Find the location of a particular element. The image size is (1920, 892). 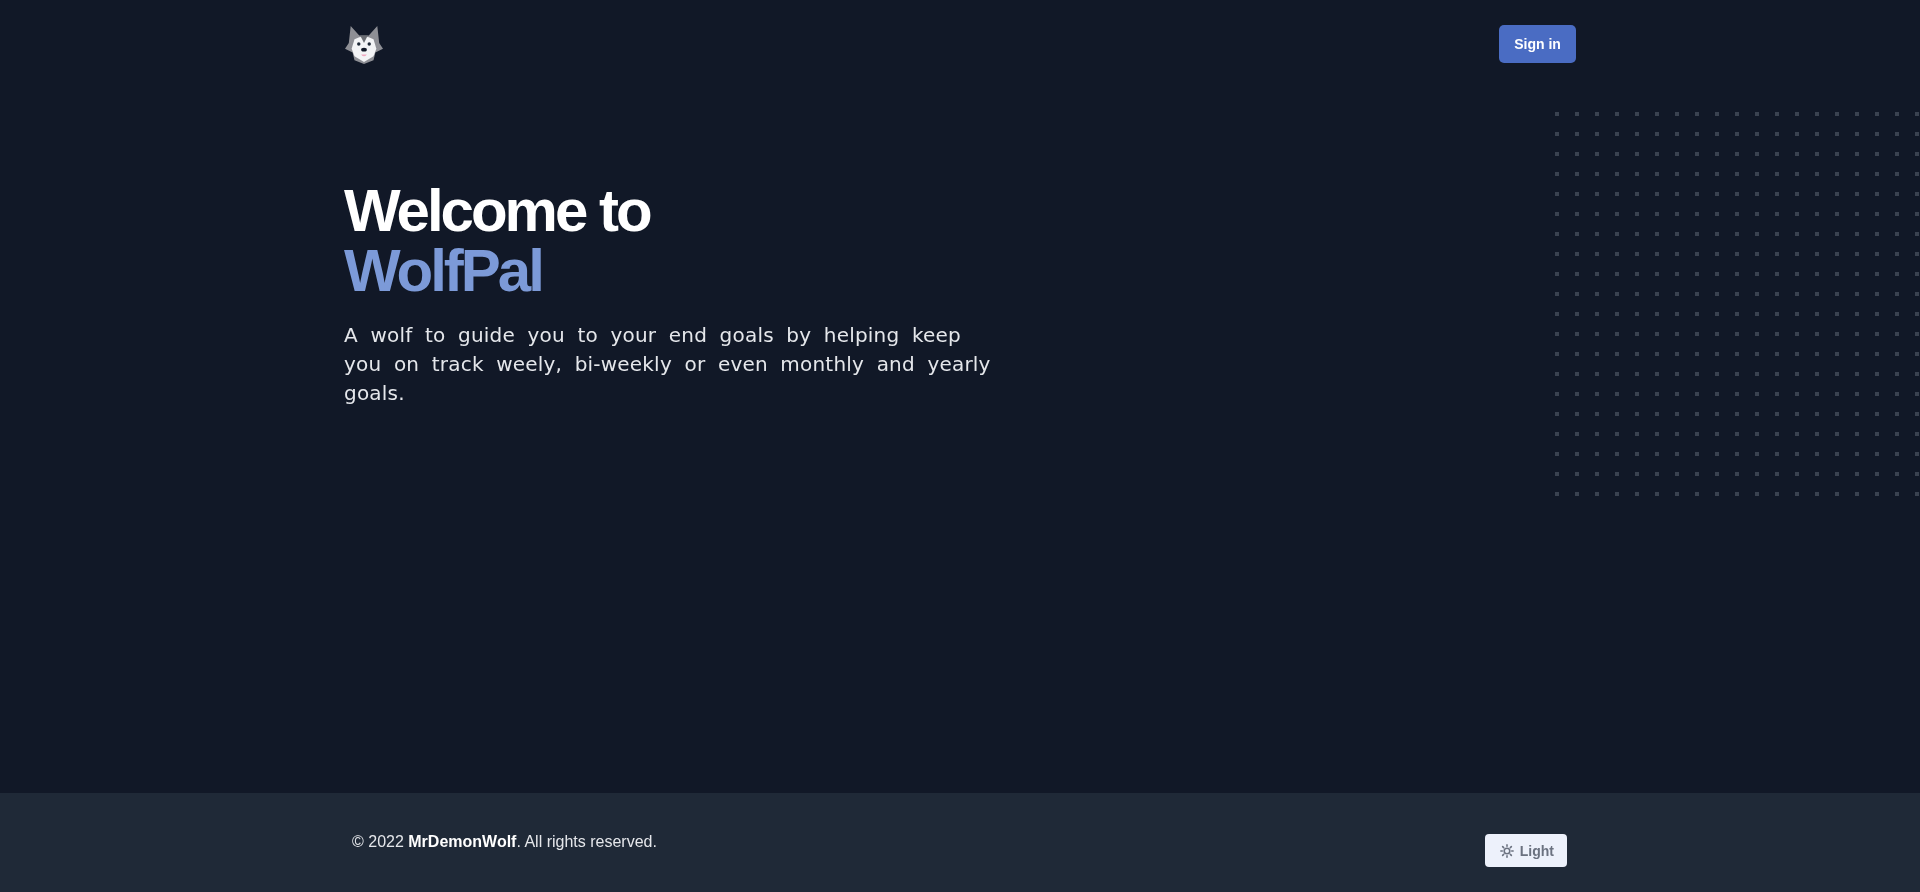

sign-in-button: Sign in is located at coordinates (1537, 44).